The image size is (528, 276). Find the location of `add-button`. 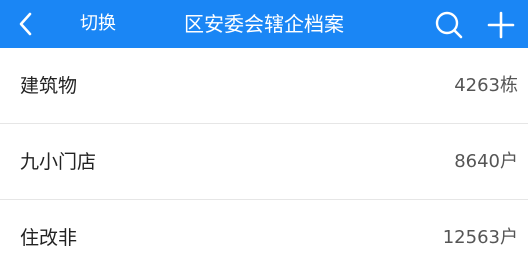

add-button is located at coordinates (501, 25).